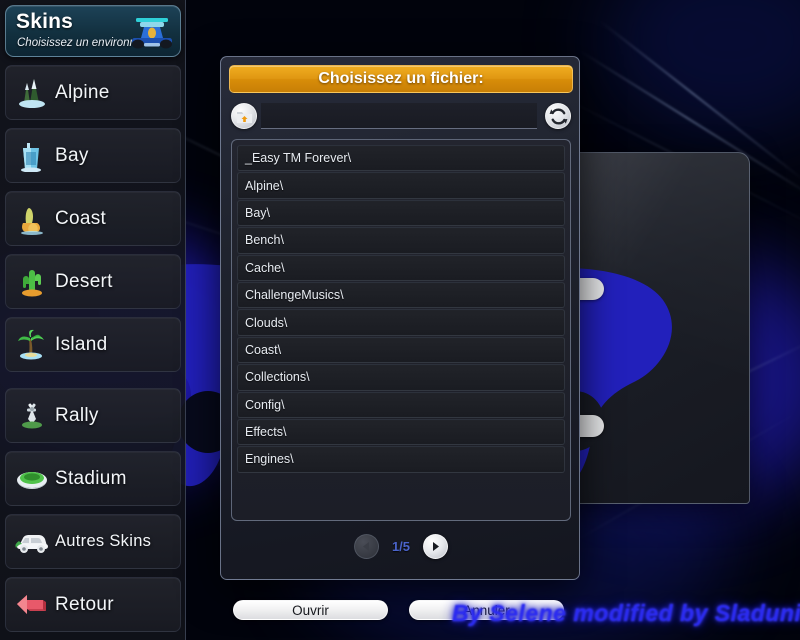  What do you see at coordinates (401, 432) in the screenshot?
I see `file-list-item: Effects\` at bounding box center [401, 432].